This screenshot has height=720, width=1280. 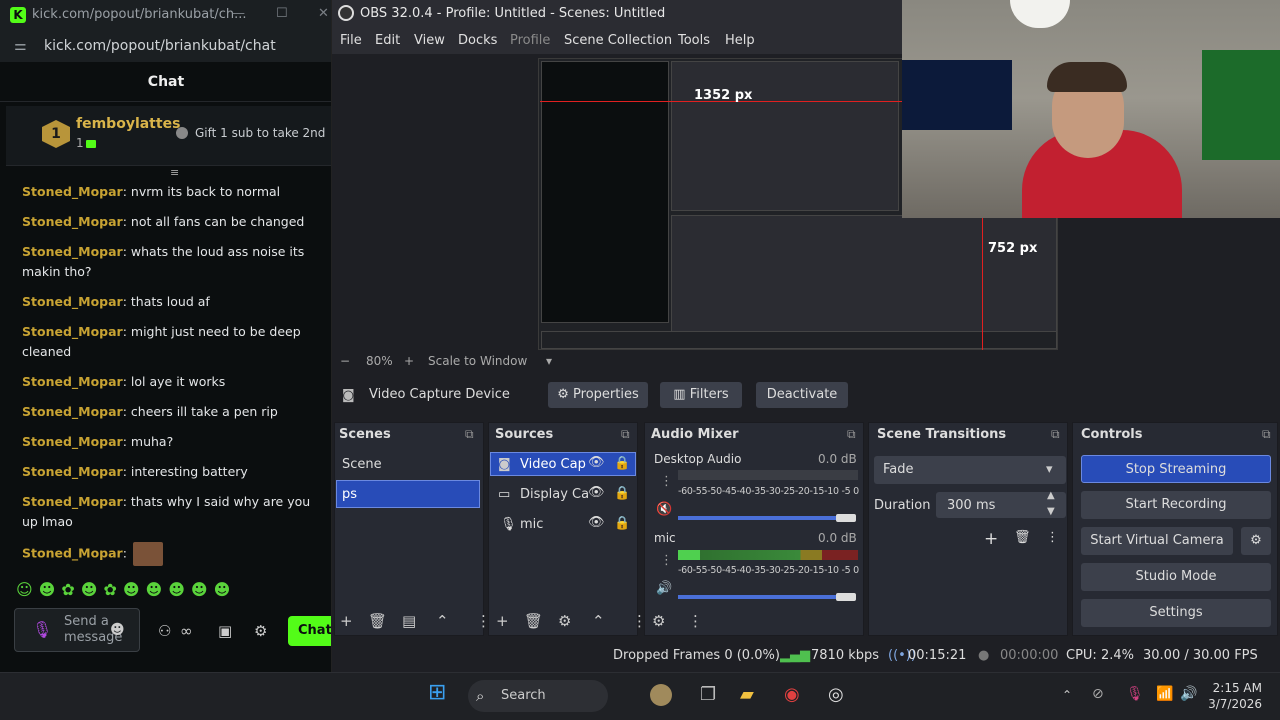 What do you see at coordinates (740, 40) in the screenshot?
I see `menu-help: Help` at bounding box center [740, 40].